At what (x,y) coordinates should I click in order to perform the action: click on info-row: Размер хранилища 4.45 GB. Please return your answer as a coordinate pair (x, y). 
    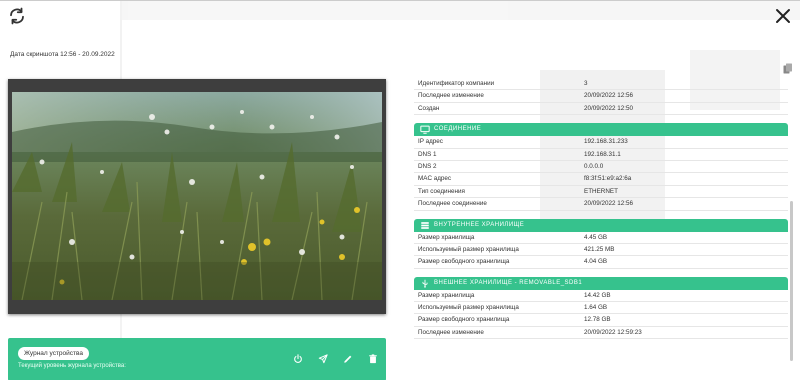
    Looking at the image, I should click on (601, 238).